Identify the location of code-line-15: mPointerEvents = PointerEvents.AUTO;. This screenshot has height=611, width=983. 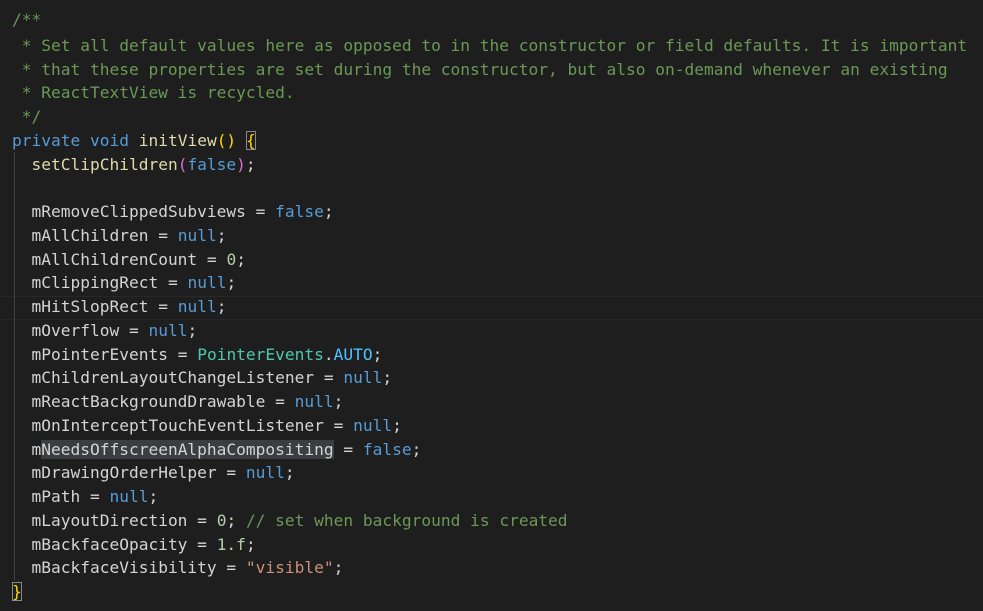
(197, 355).